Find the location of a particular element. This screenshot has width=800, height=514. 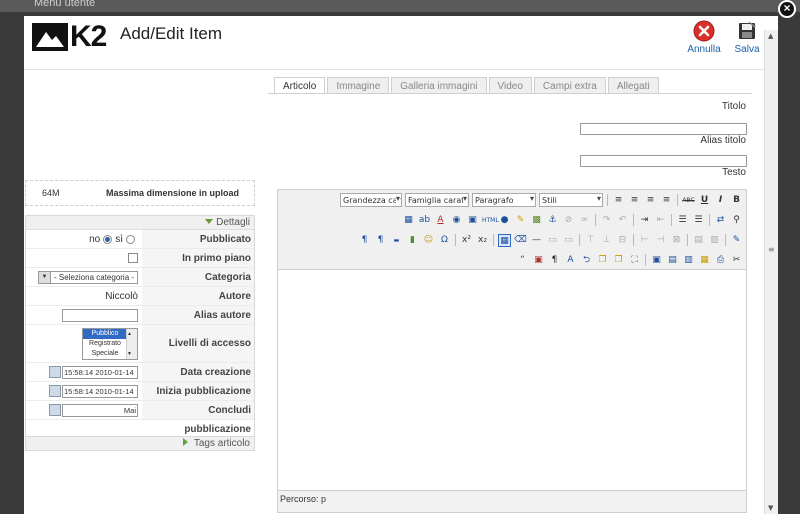

tab-articolo: Articolo is located at coordinates (300, 85).